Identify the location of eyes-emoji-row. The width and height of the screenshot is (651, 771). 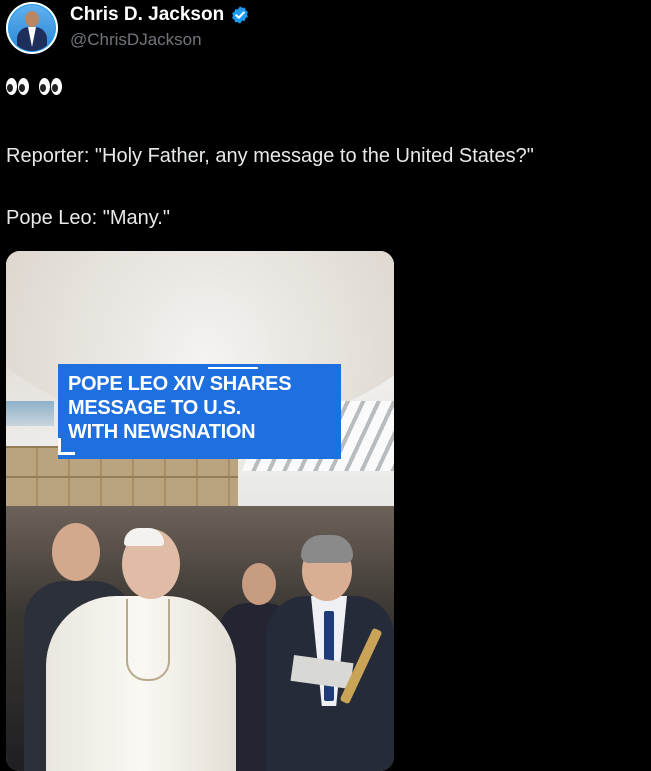
(34, 86).